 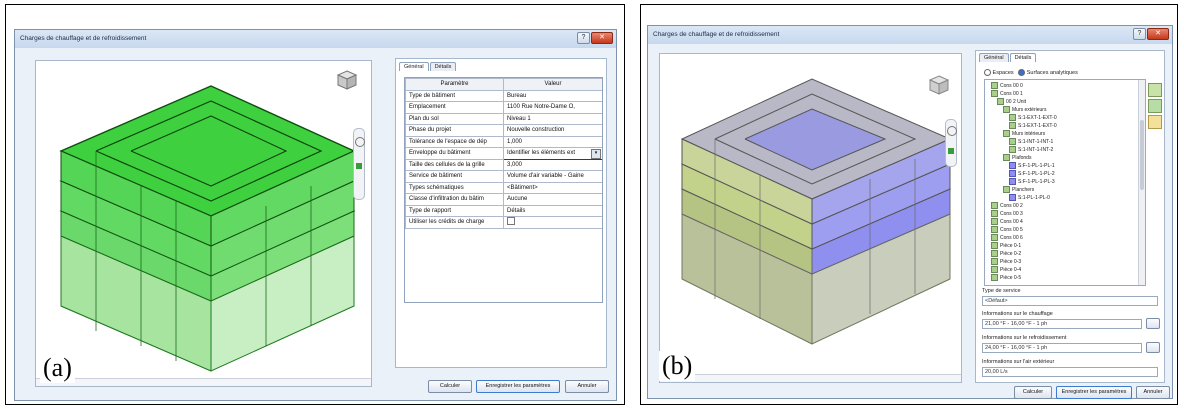 I want to click on warning-icon, so click(x=1155, y=122).